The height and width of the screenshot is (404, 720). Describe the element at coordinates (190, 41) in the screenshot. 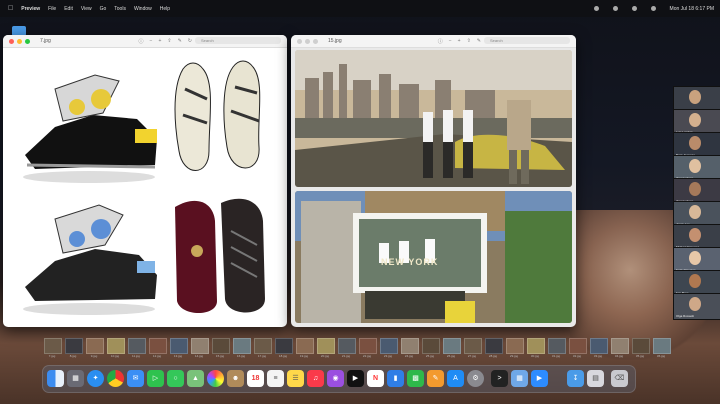

I see `rotate-icon: ↻` at that location.